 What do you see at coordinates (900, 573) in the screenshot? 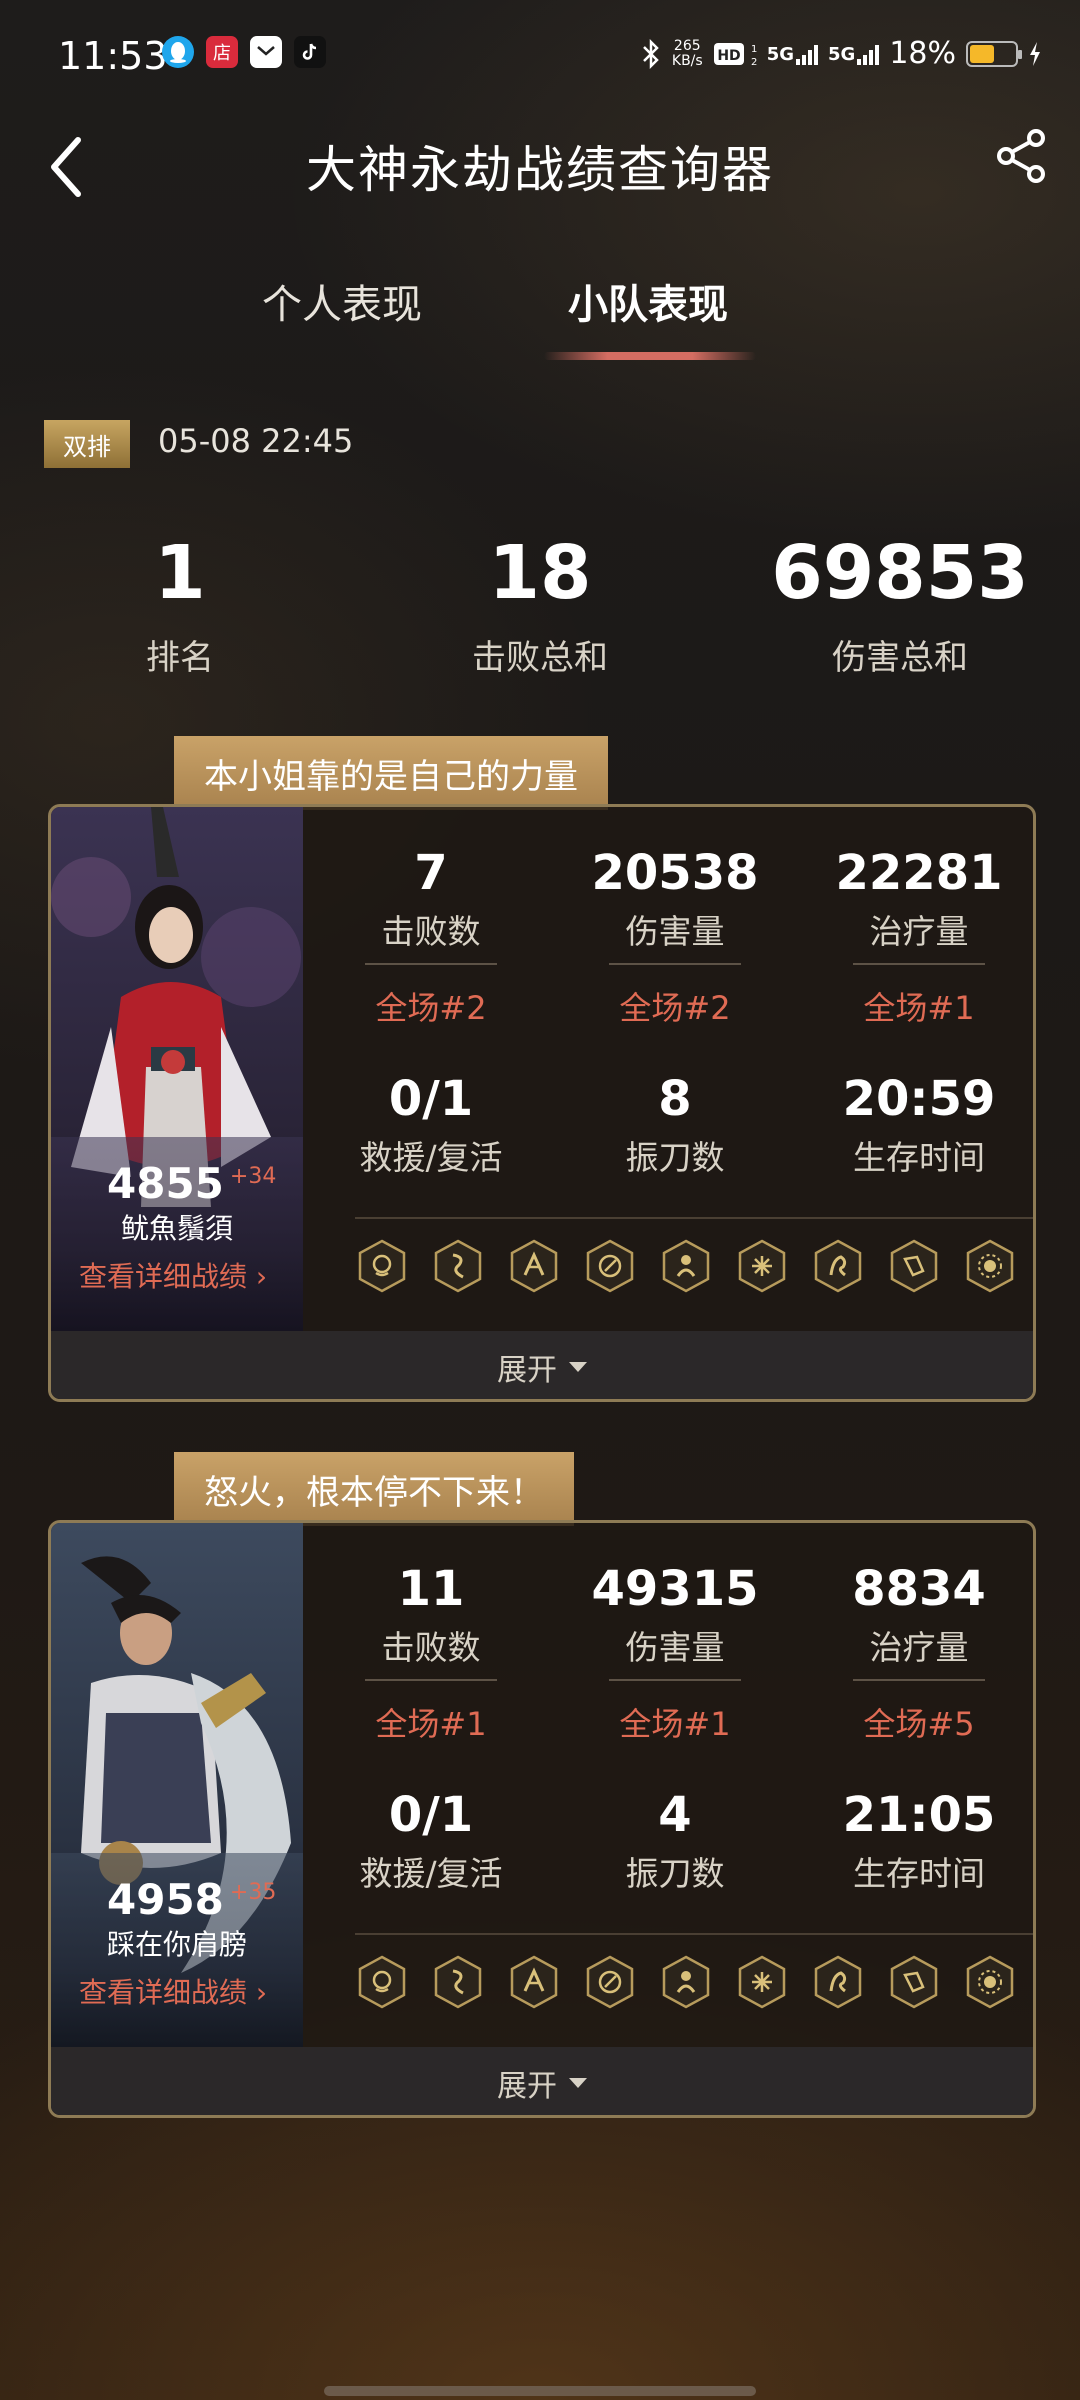
I see `summary-value: 69853` at bounding box center [900, 573].